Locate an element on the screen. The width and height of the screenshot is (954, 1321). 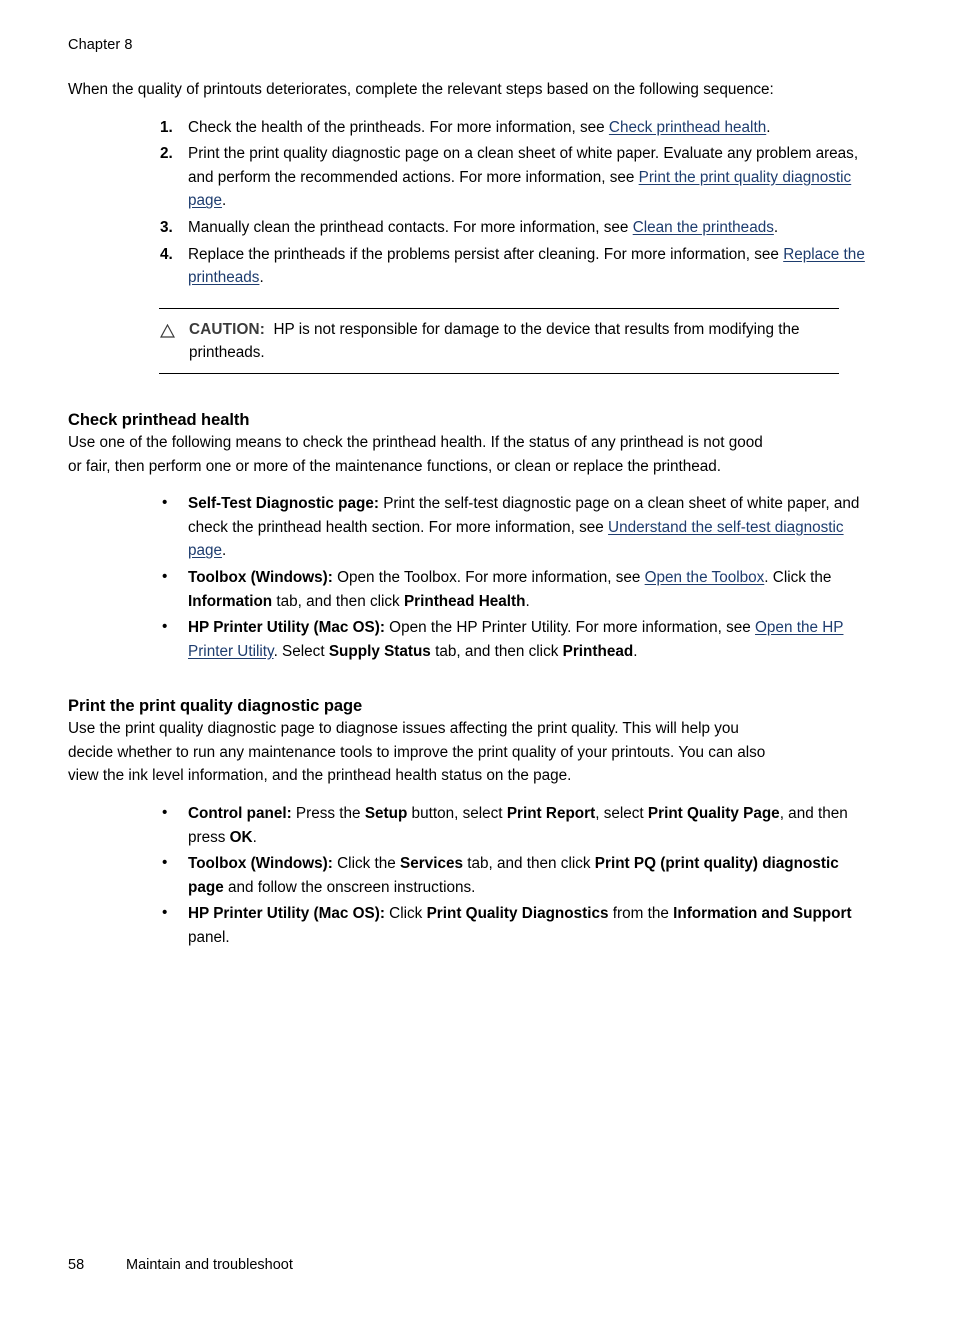
emphasis-text: Information and Support is located at coordinates (762, 914).